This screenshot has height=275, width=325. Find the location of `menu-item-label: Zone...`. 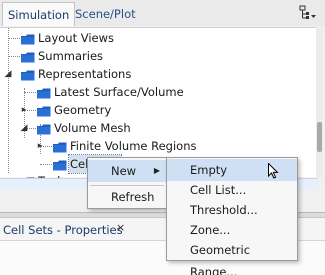

menu-item-label: Zone... is located at coordinates (210, 230).